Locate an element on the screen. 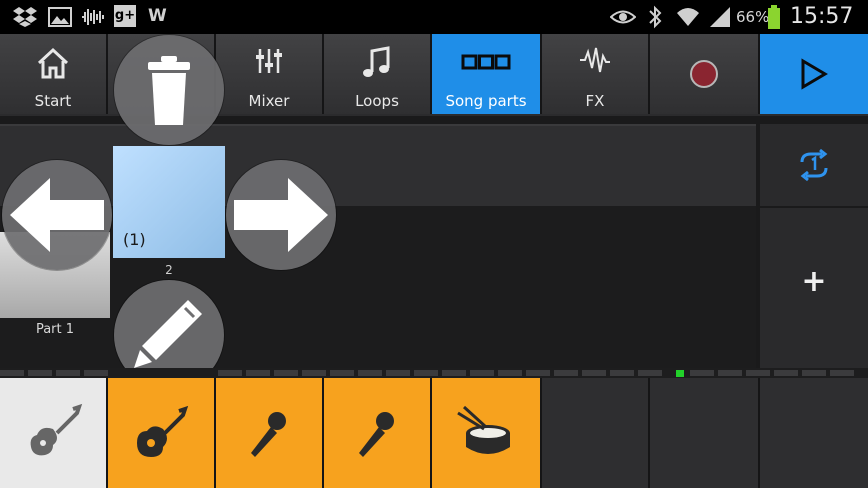 This screenshot has height=488, width=868. arrow-right-icon is located at coordinates (281, 215).